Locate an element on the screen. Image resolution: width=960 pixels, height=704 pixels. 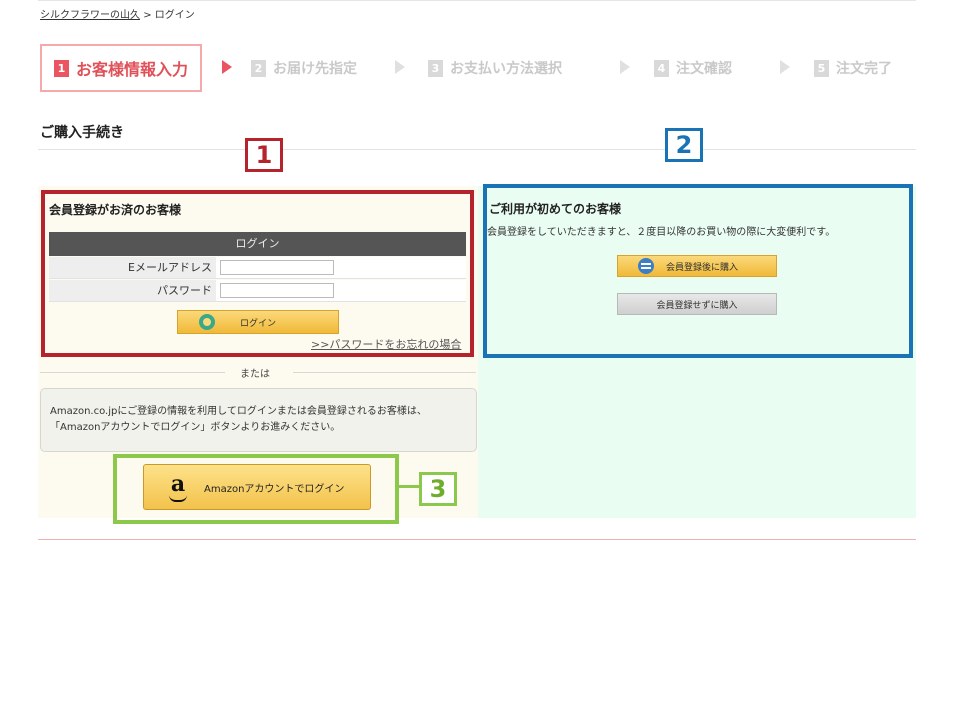
register-and-buy-button: 会員登録後に購入 is located at coordinates (697, 266).